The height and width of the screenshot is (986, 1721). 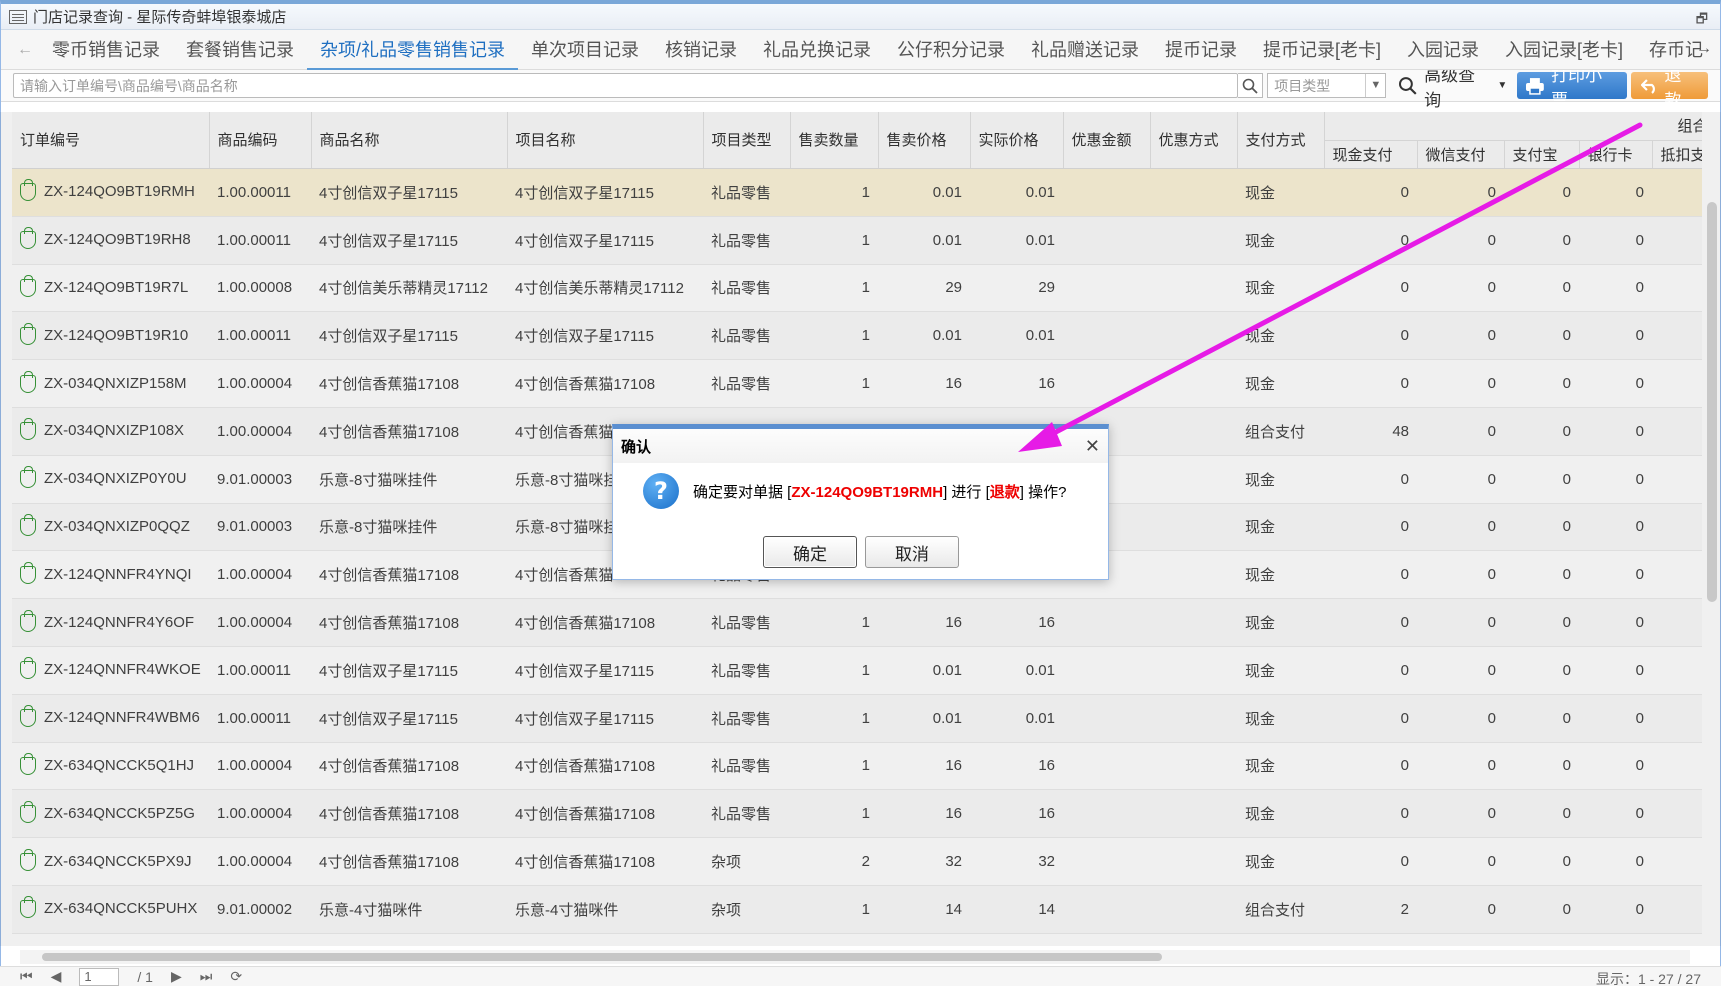 I want to click on project-type-placeholder: 项目类型, so click(x=1302, y=85).